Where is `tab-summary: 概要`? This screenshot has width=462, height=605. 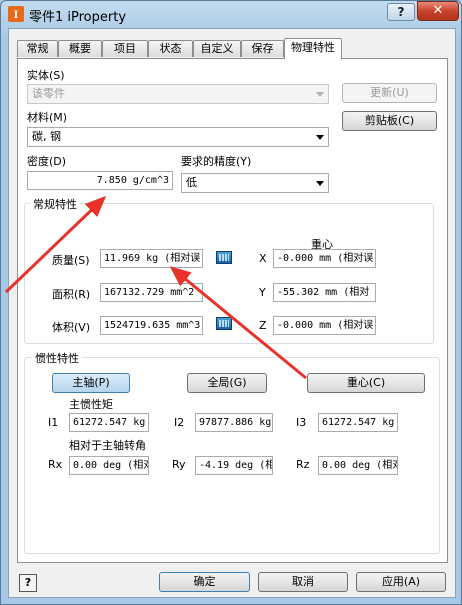 tab-summary: 概要 is located at coordinates (80, 48).